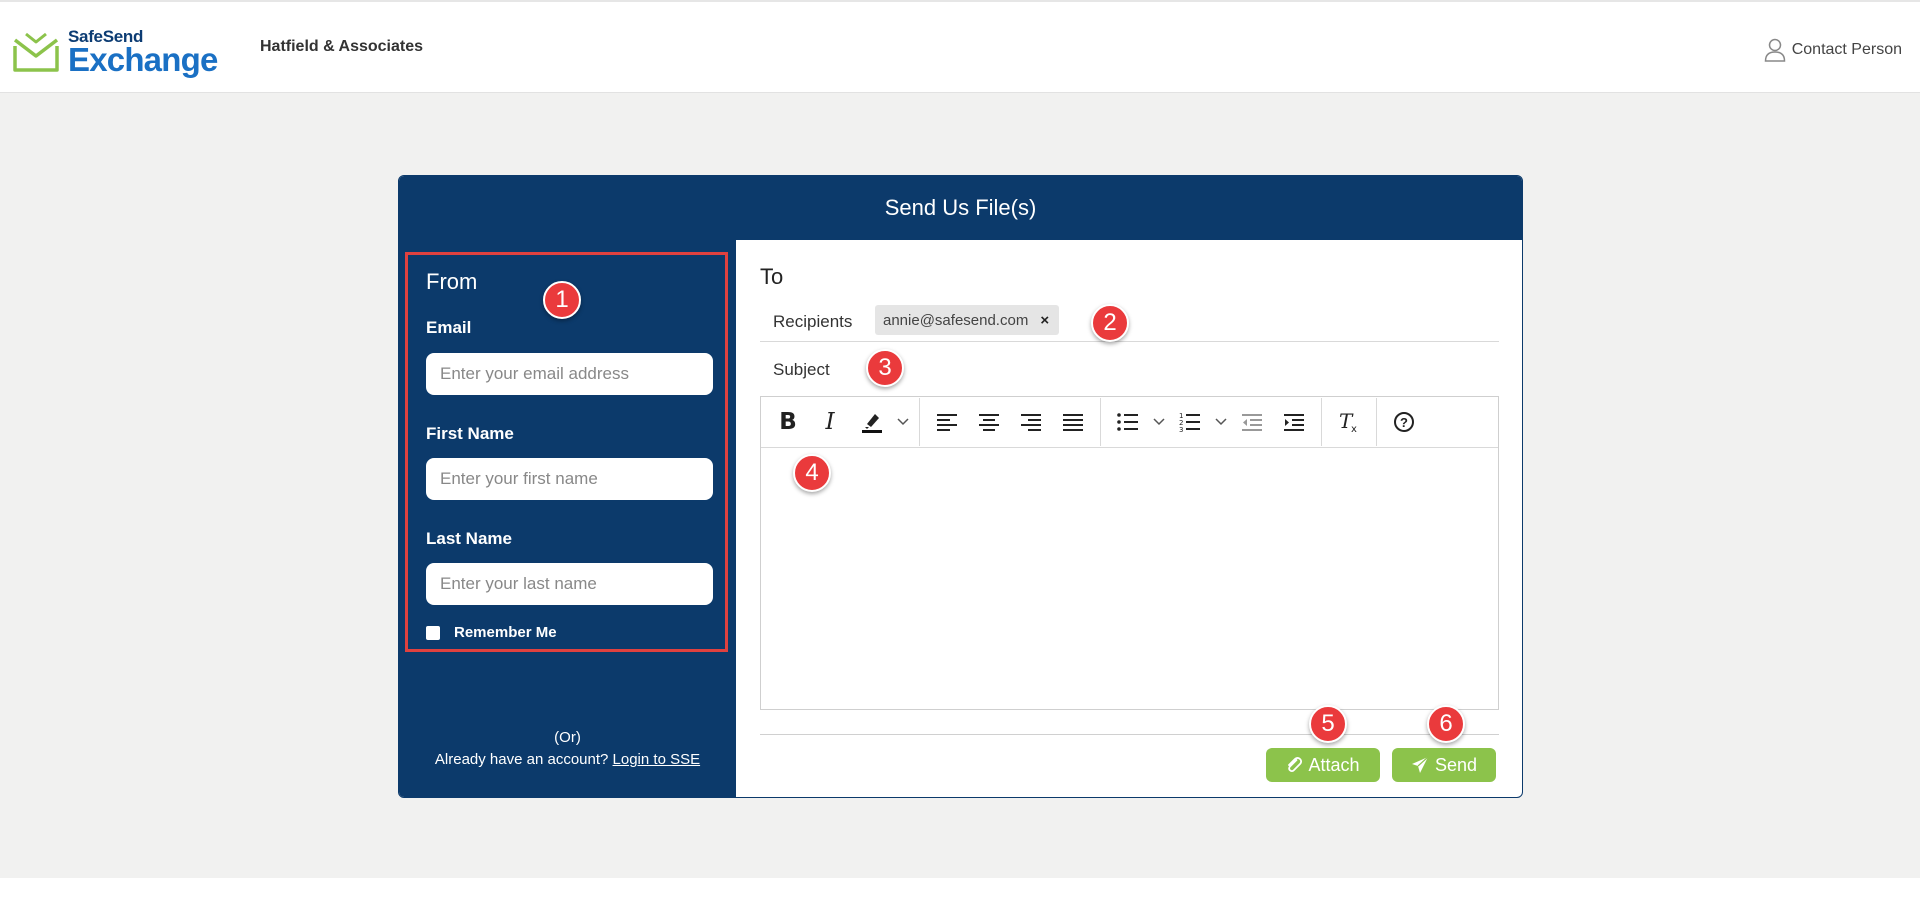  I want to click on logo-text-bottom: Exchange, so click(143, 59).